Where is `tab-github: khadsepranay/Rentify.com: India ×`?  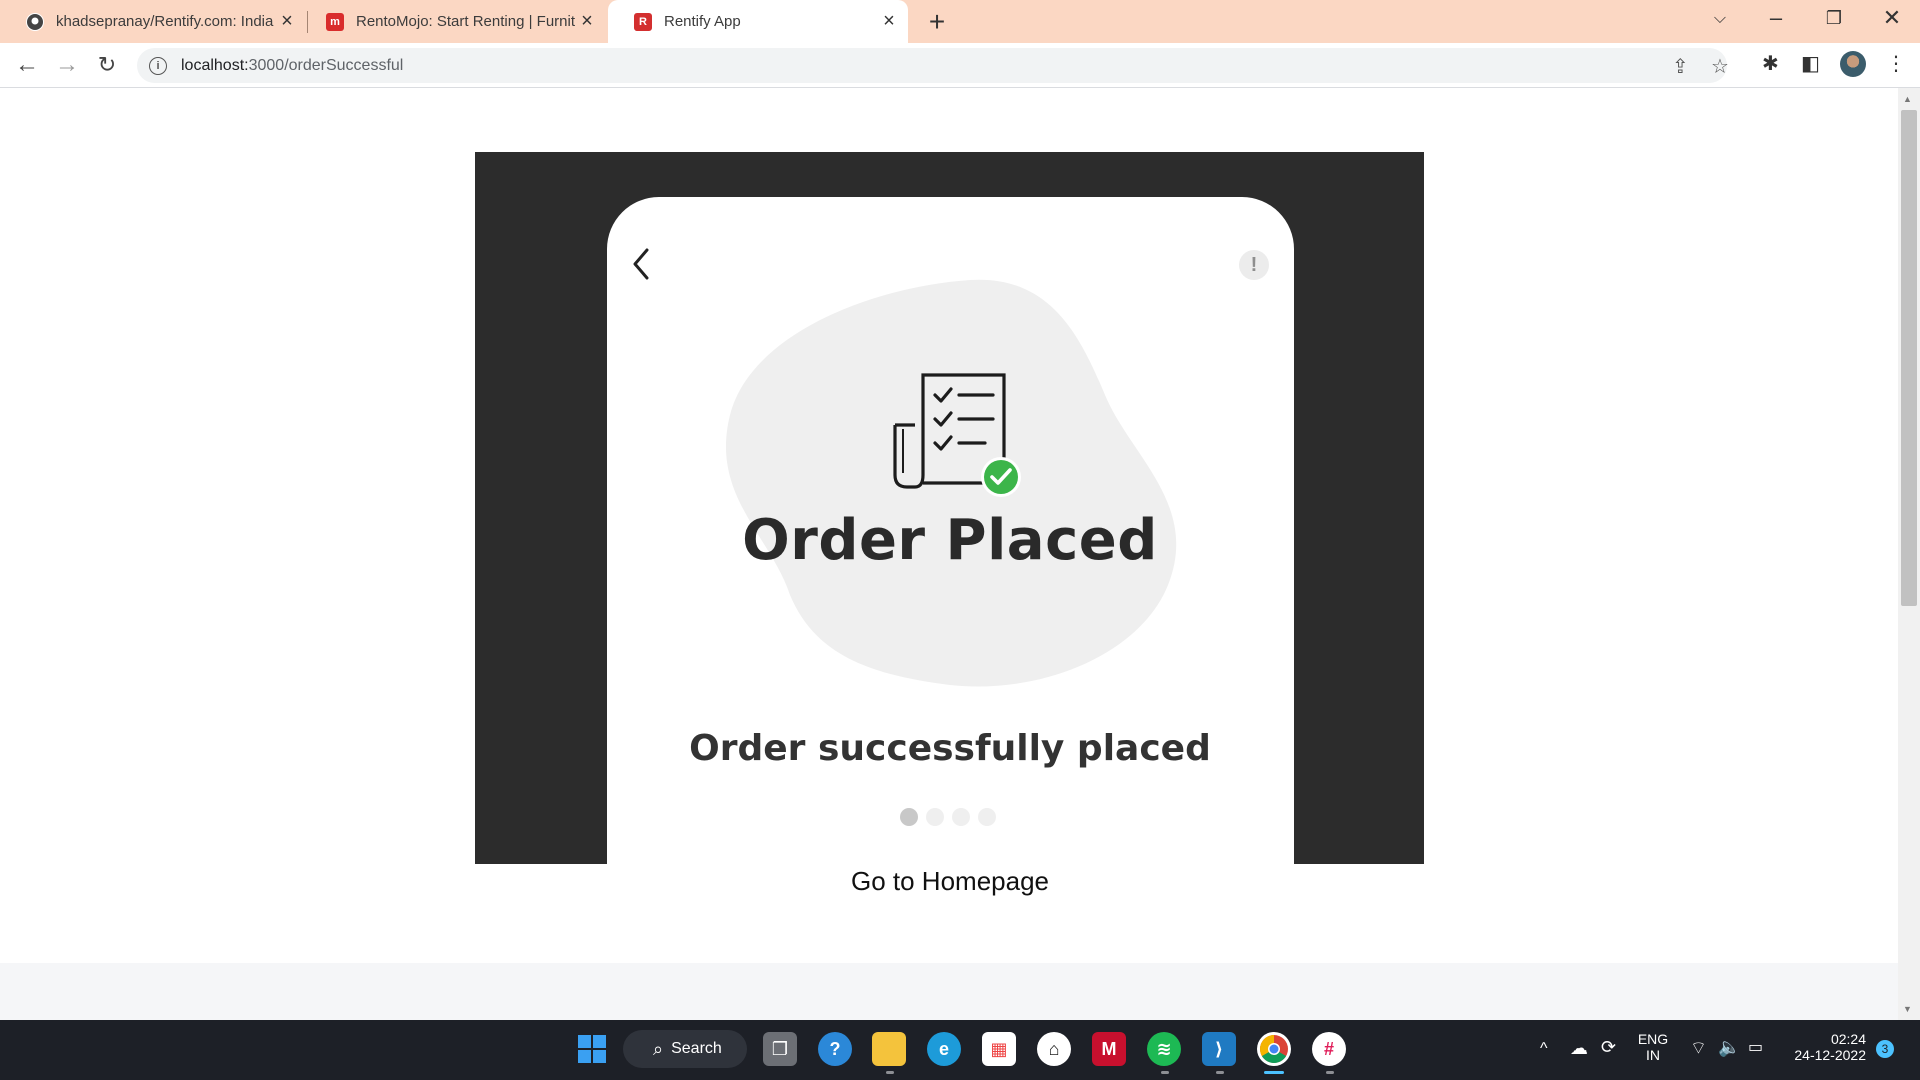 tab-github: khadsepranay/Rentify.com: India × is located at coordinates (153, 21).